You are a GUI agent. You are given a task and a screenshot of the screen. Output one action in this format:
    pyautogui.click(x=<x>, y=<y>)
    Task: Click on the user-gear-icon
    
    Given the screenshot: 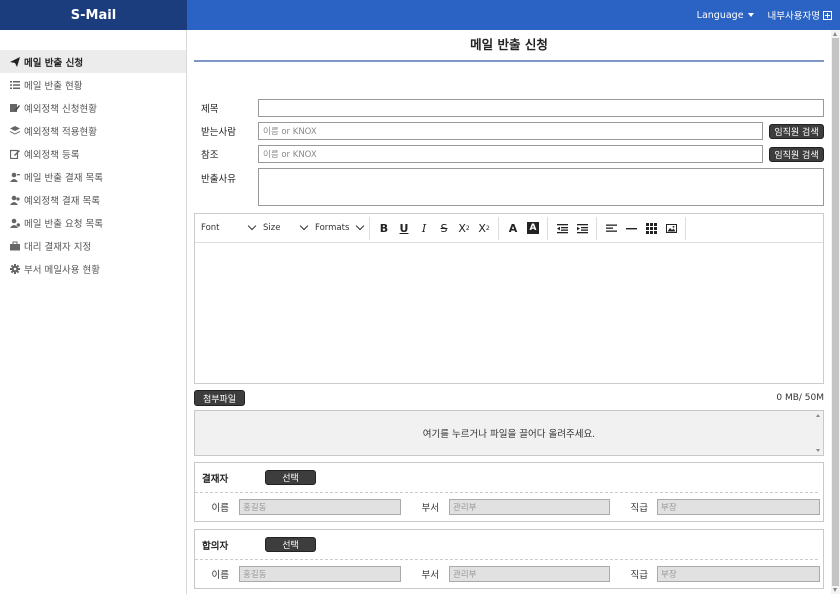 What is the action you would take?
    pyautogui.click(x=14, y=223)
    